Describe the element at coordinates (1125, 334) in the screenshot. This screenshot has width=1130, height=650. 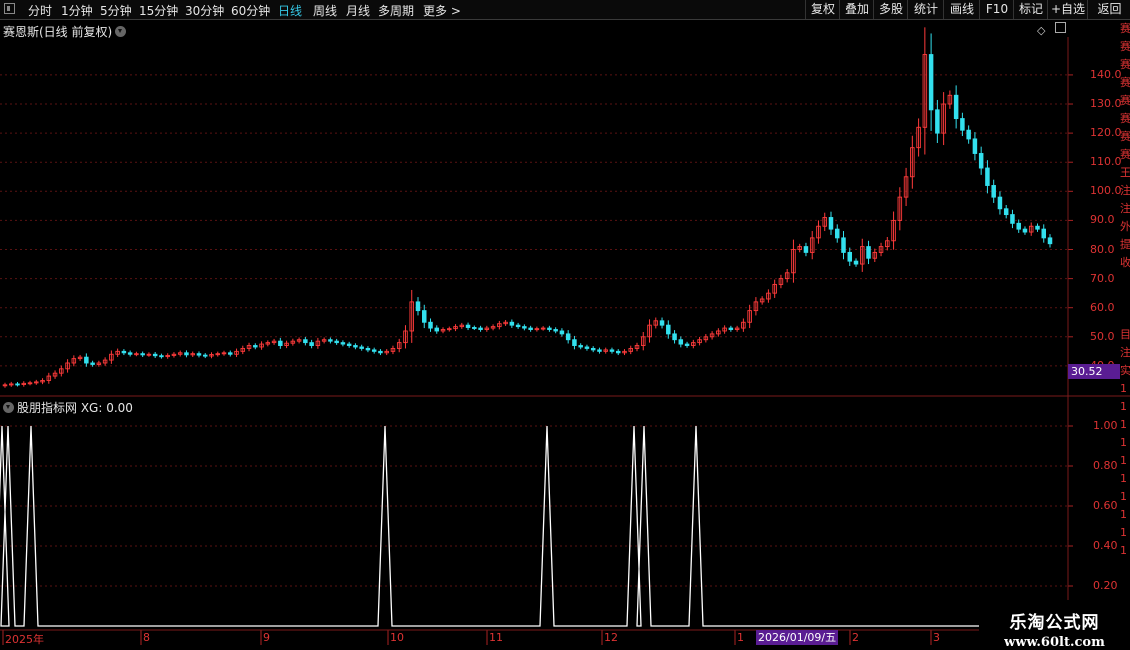
I see `strip-char: 目` at that location.